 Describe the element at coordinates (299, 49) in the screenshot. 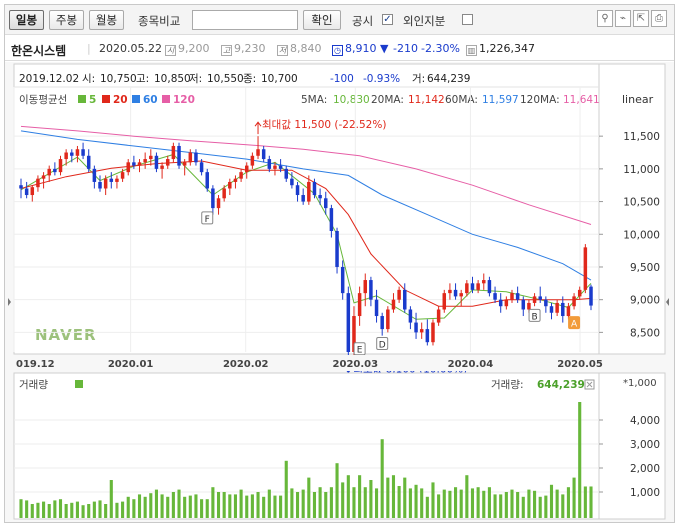

I see `low-price: 저 8,840` at that location.